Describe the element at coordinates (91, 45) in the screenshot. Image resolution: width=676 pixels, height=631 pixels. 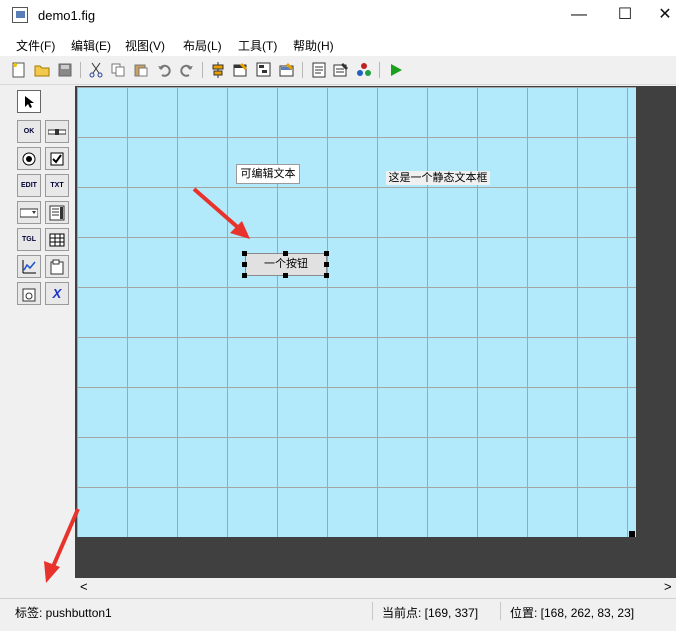
I see `menu-edit: 编辑(E)` at that location.